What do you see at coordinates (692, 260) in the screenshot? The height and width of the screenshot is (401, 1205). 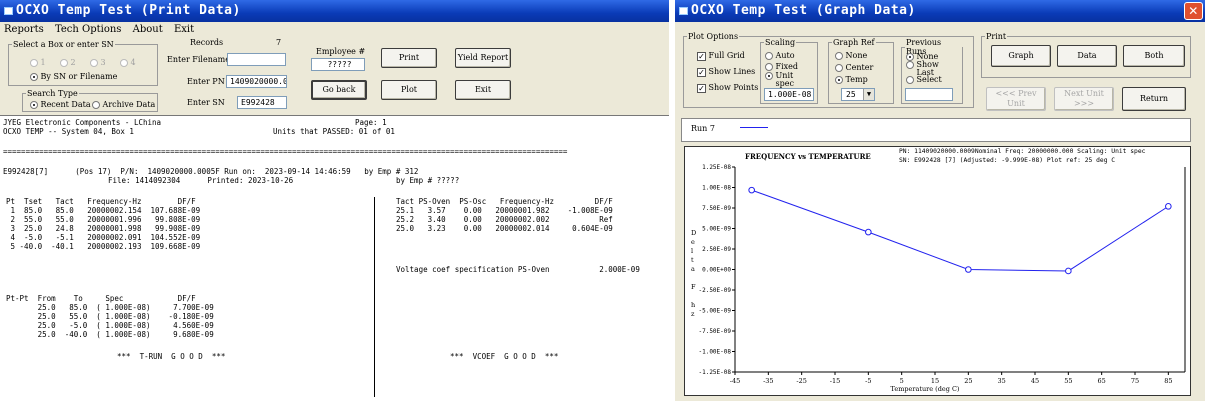 I see `y-axis-label-letter: t` at bounding box center [692, 260].